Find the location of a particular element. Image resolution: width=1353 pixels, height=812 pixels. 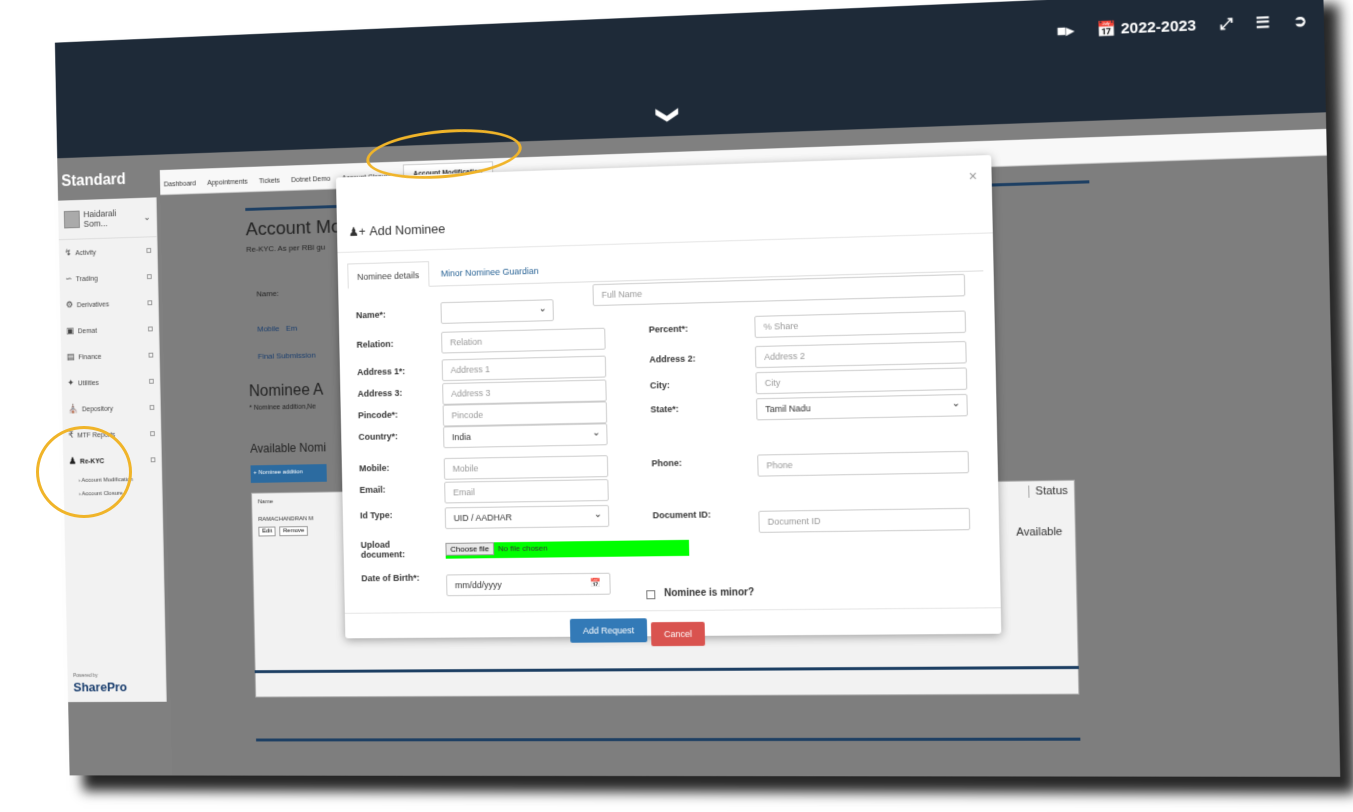

state-value: Tamil Nadu is located at coordinates (788, 409).